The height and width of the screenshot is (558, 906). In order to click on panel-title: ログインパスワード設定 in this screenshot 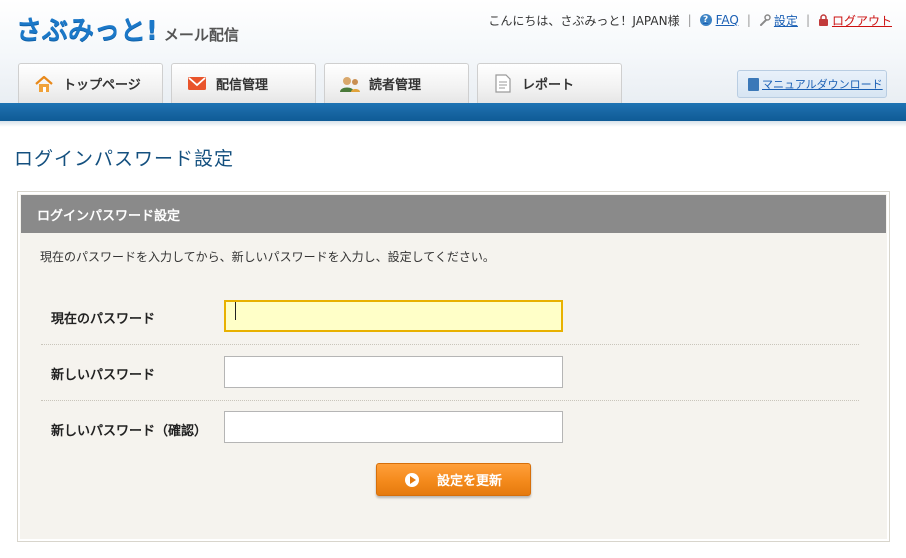, I will do `click(453, 214)`.